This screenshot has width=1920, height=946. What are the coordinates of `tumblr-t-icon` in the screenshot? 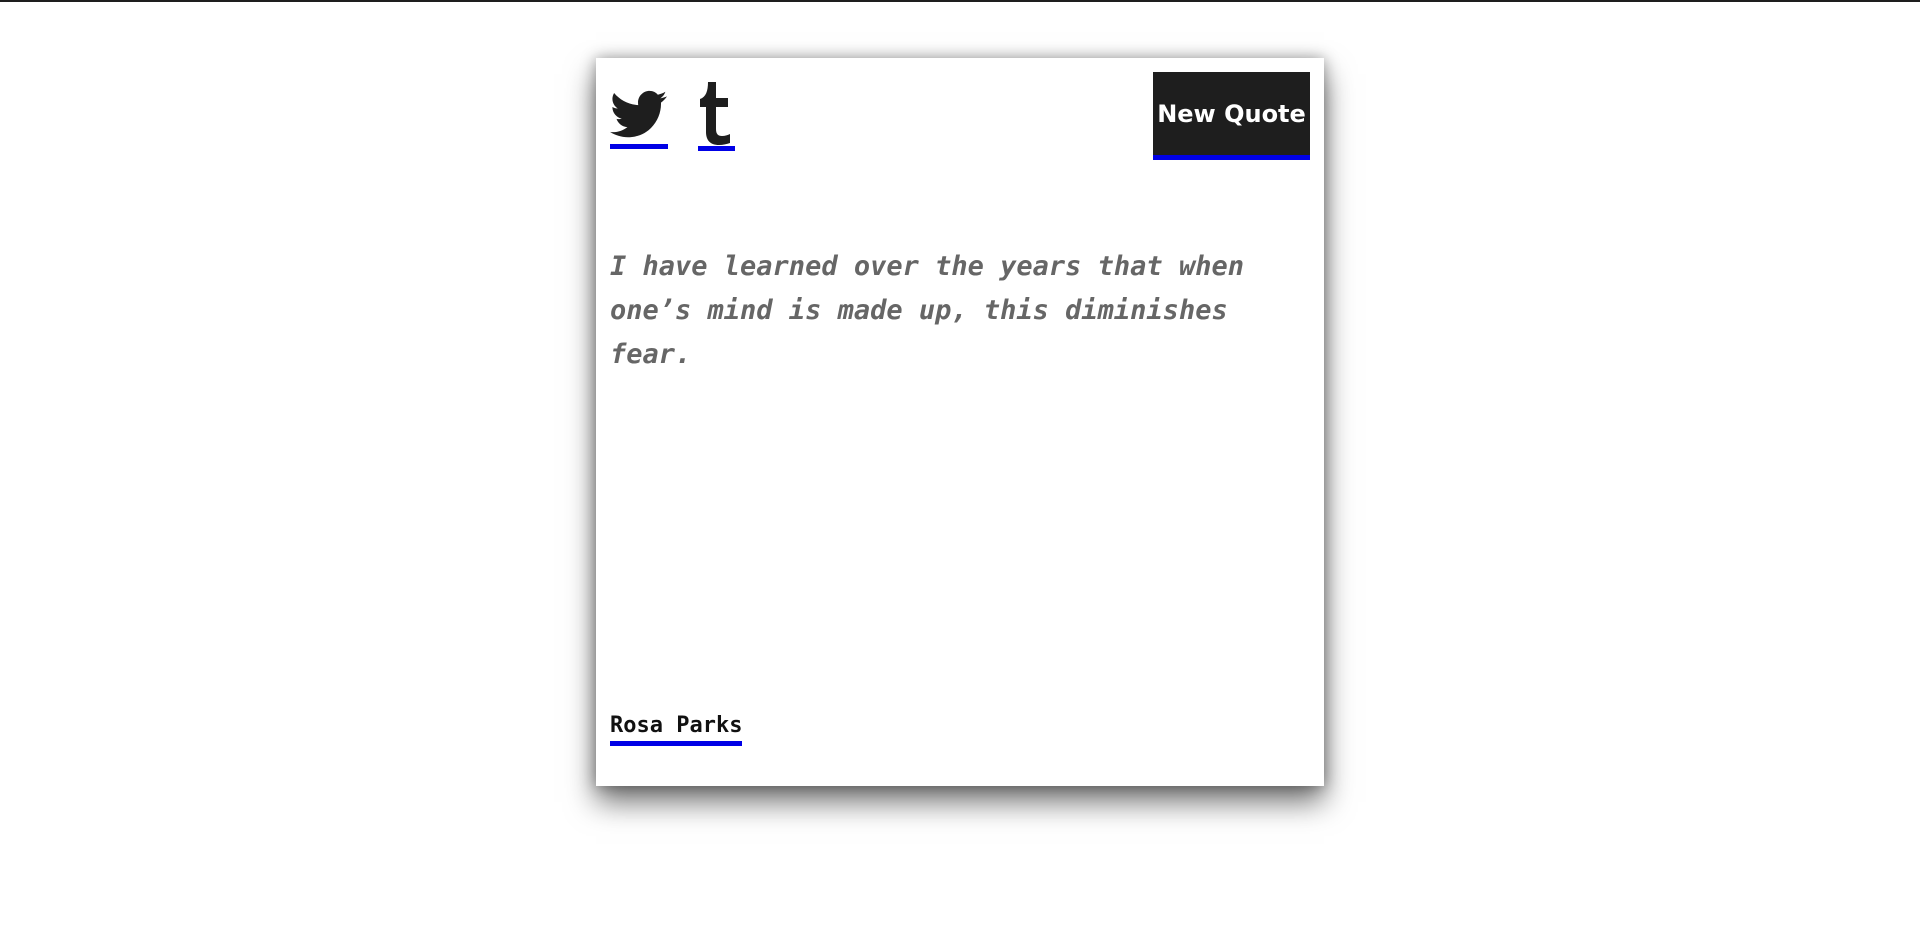 It's located at (715, 113).